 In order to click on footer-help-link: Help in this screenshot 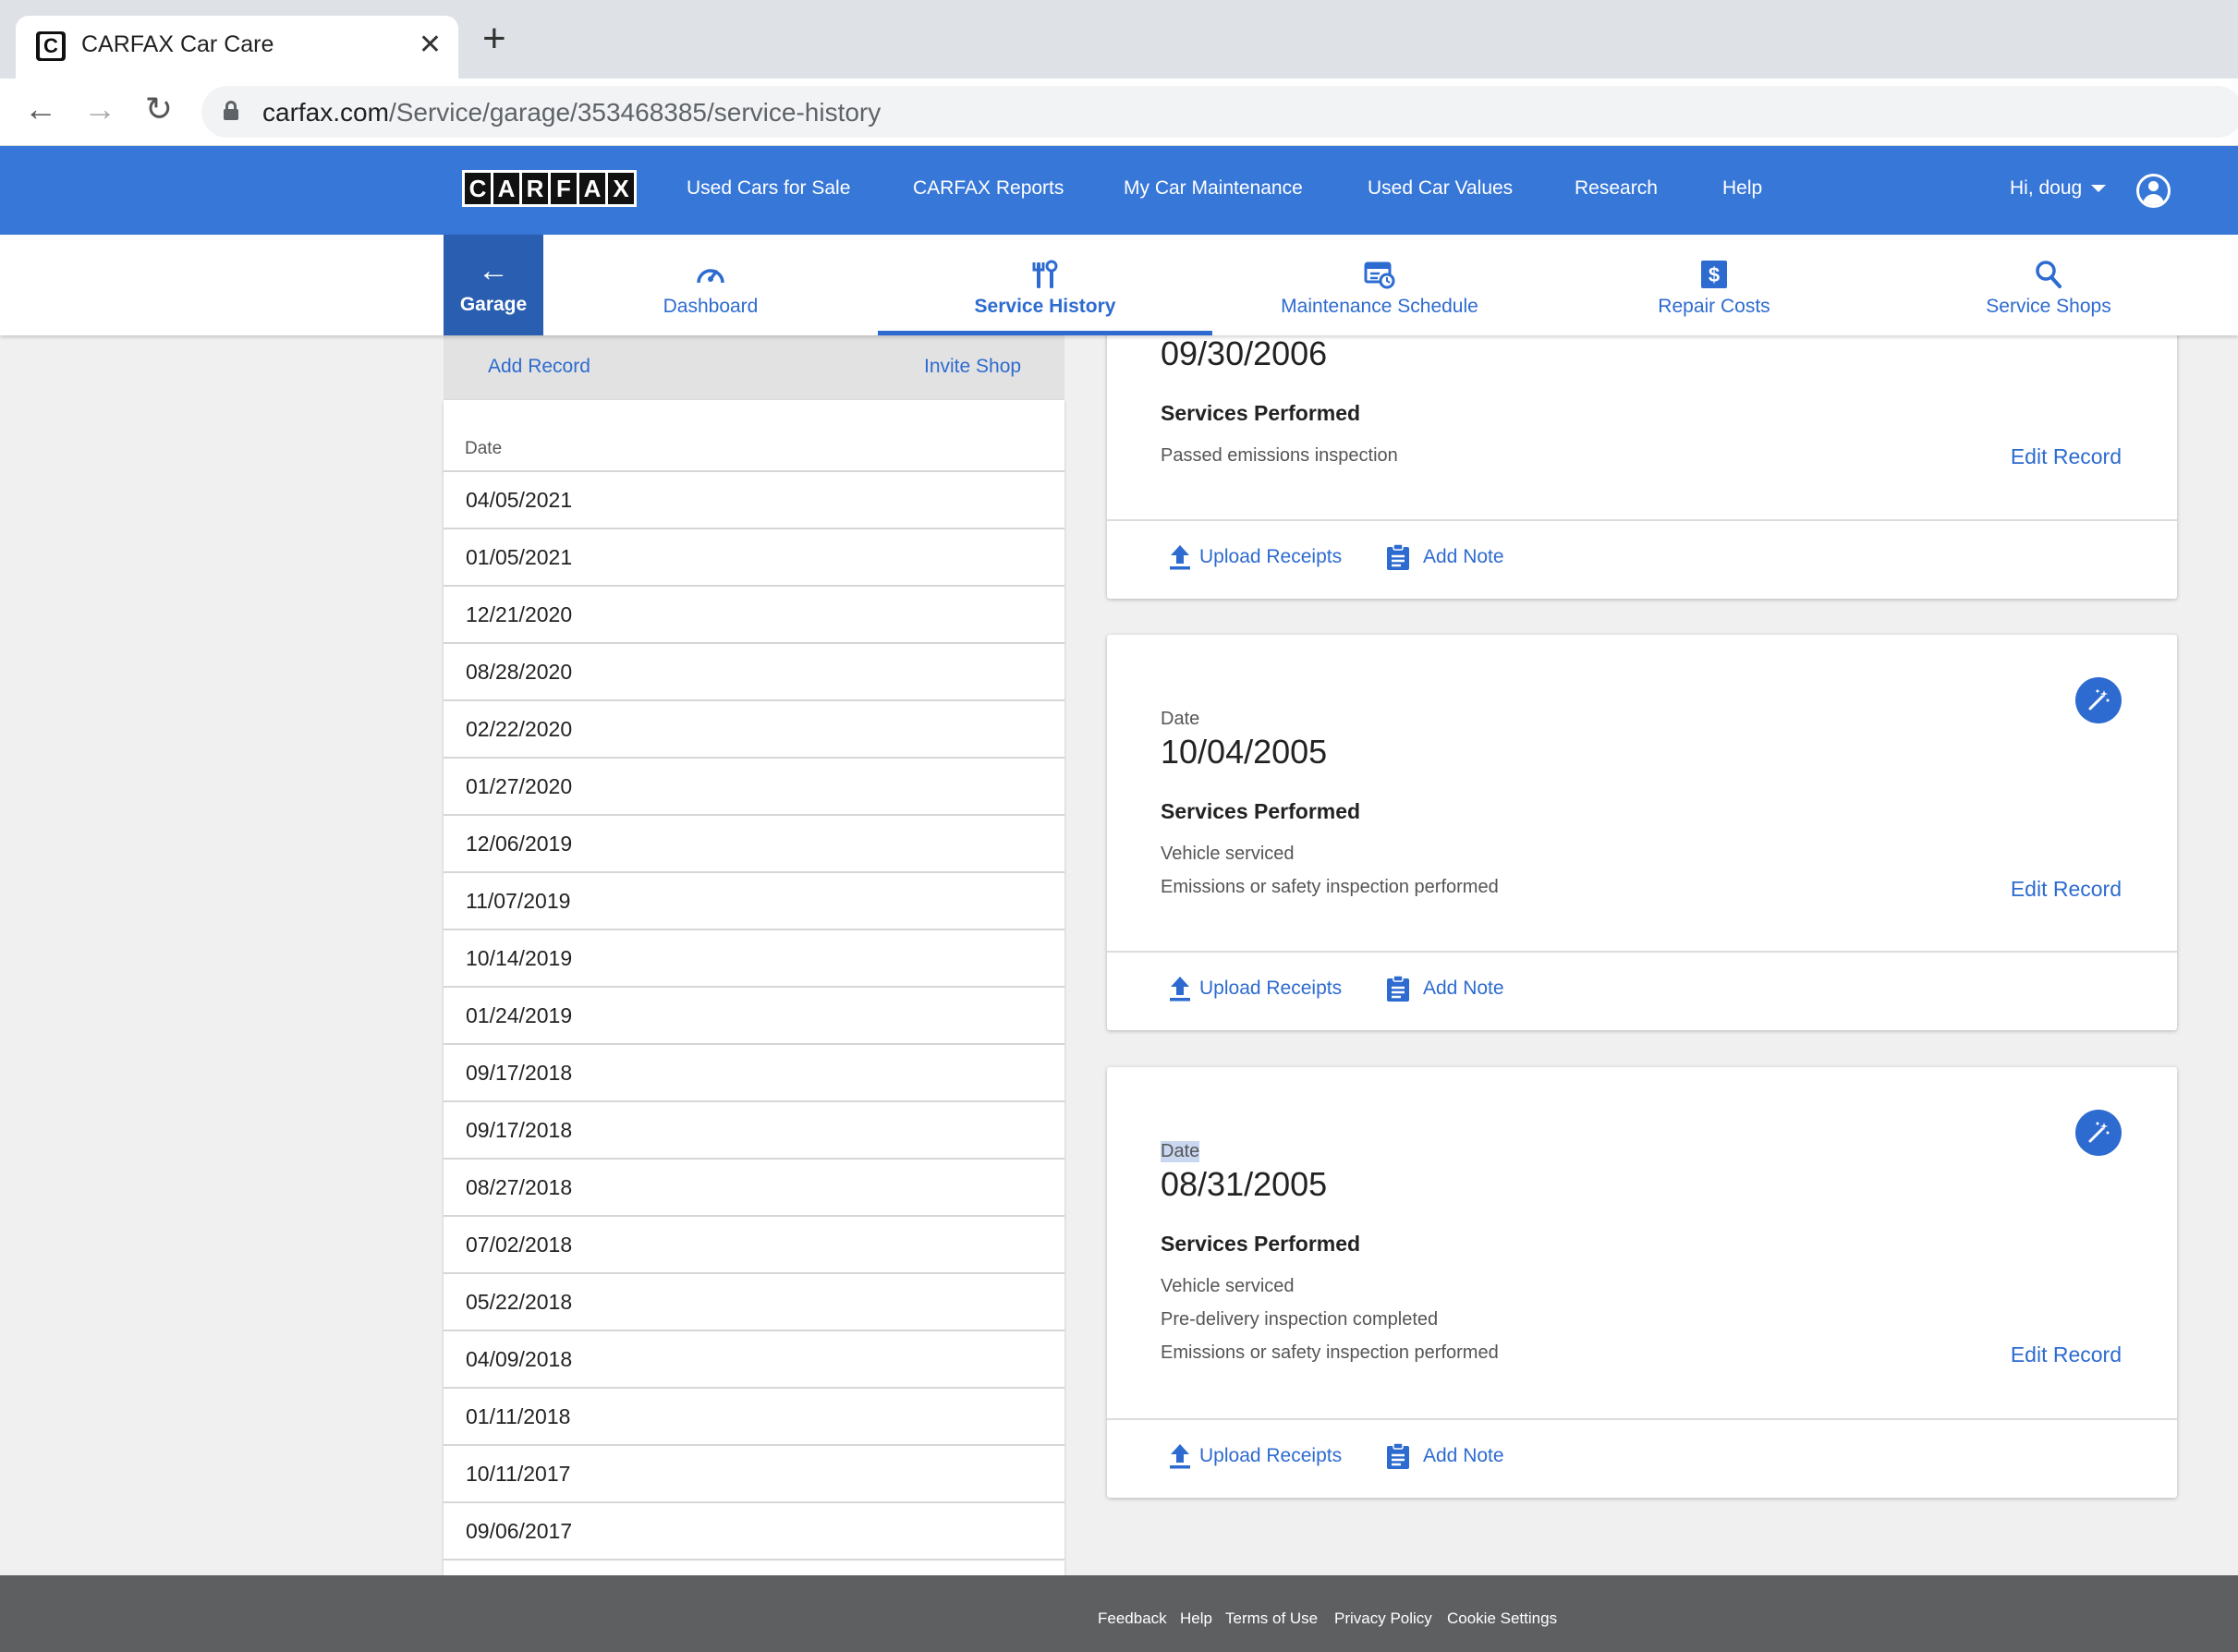, I will do `click(1196, 1618)`.